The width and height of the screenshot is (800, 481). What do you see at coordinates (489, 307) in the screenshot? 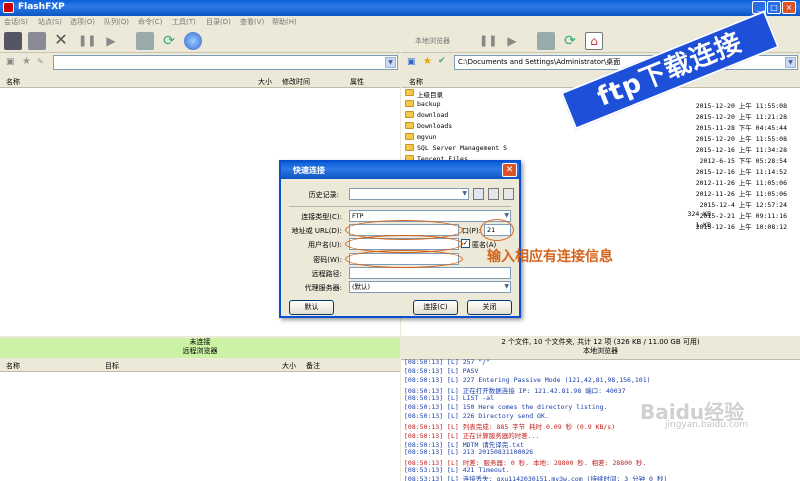
I see `dialog-close-button: 关闭` at bounding box center [489, 307].